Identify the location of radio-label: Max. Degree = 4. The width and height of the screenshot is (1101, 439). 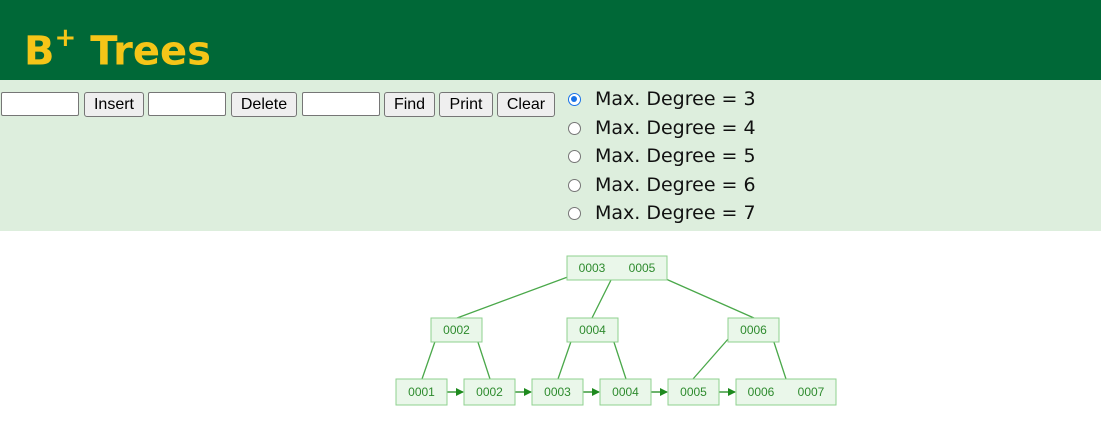
(675, 128).